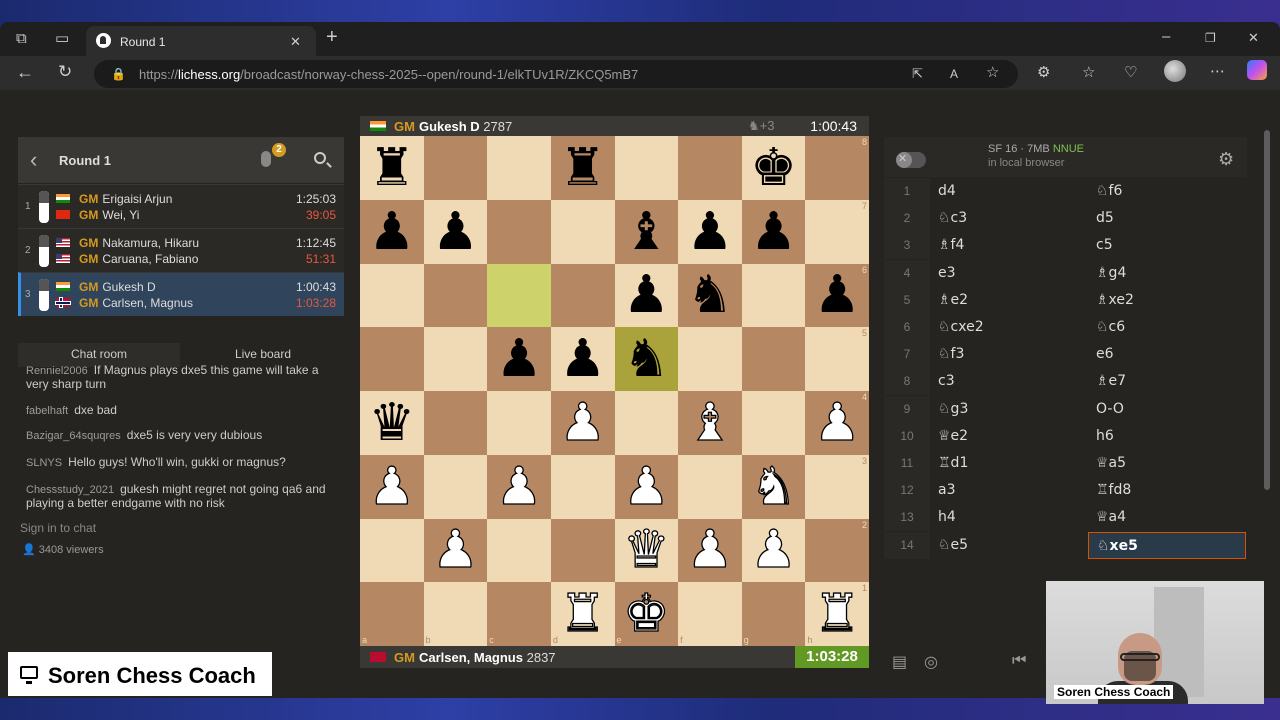 The width and height of the screenshot is (1280, 720). Describe the element at coordinates (1105, 436) in the screenshot. I see `black-move: h6` at that location.